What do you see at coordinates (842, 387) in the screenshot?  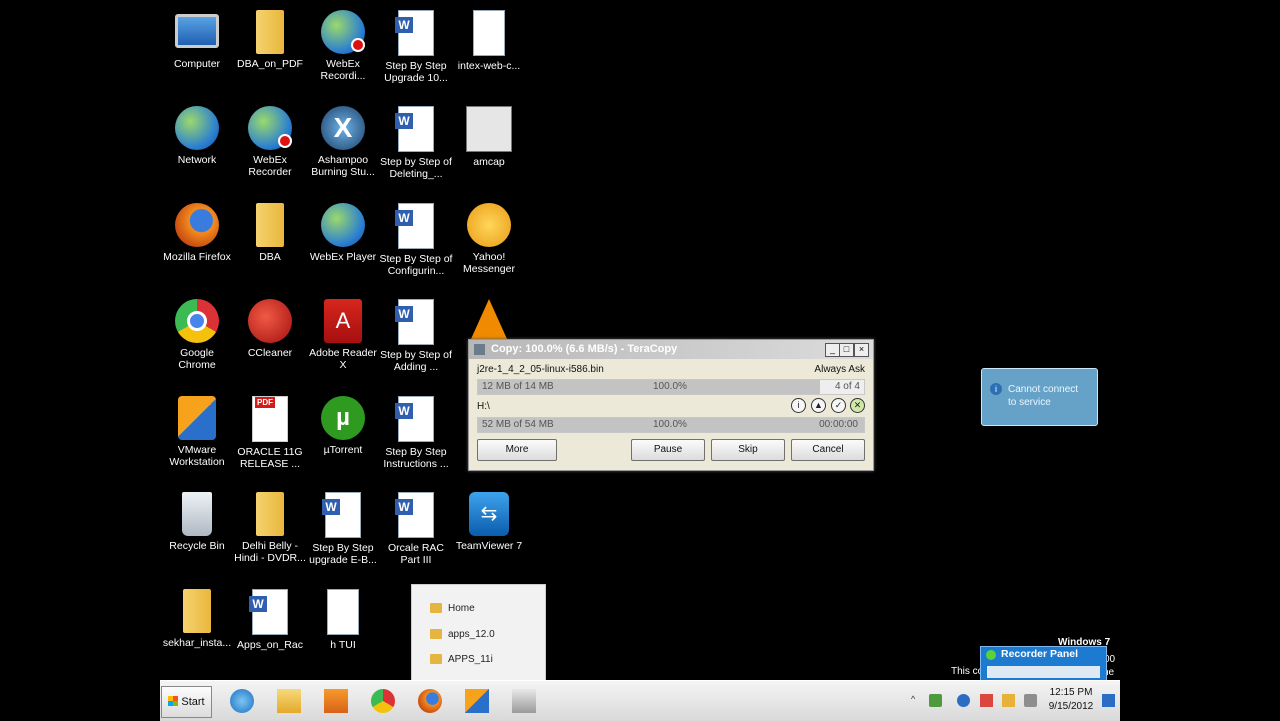 I see `file-count: 4 of 4` at bounding box center [842, 387].